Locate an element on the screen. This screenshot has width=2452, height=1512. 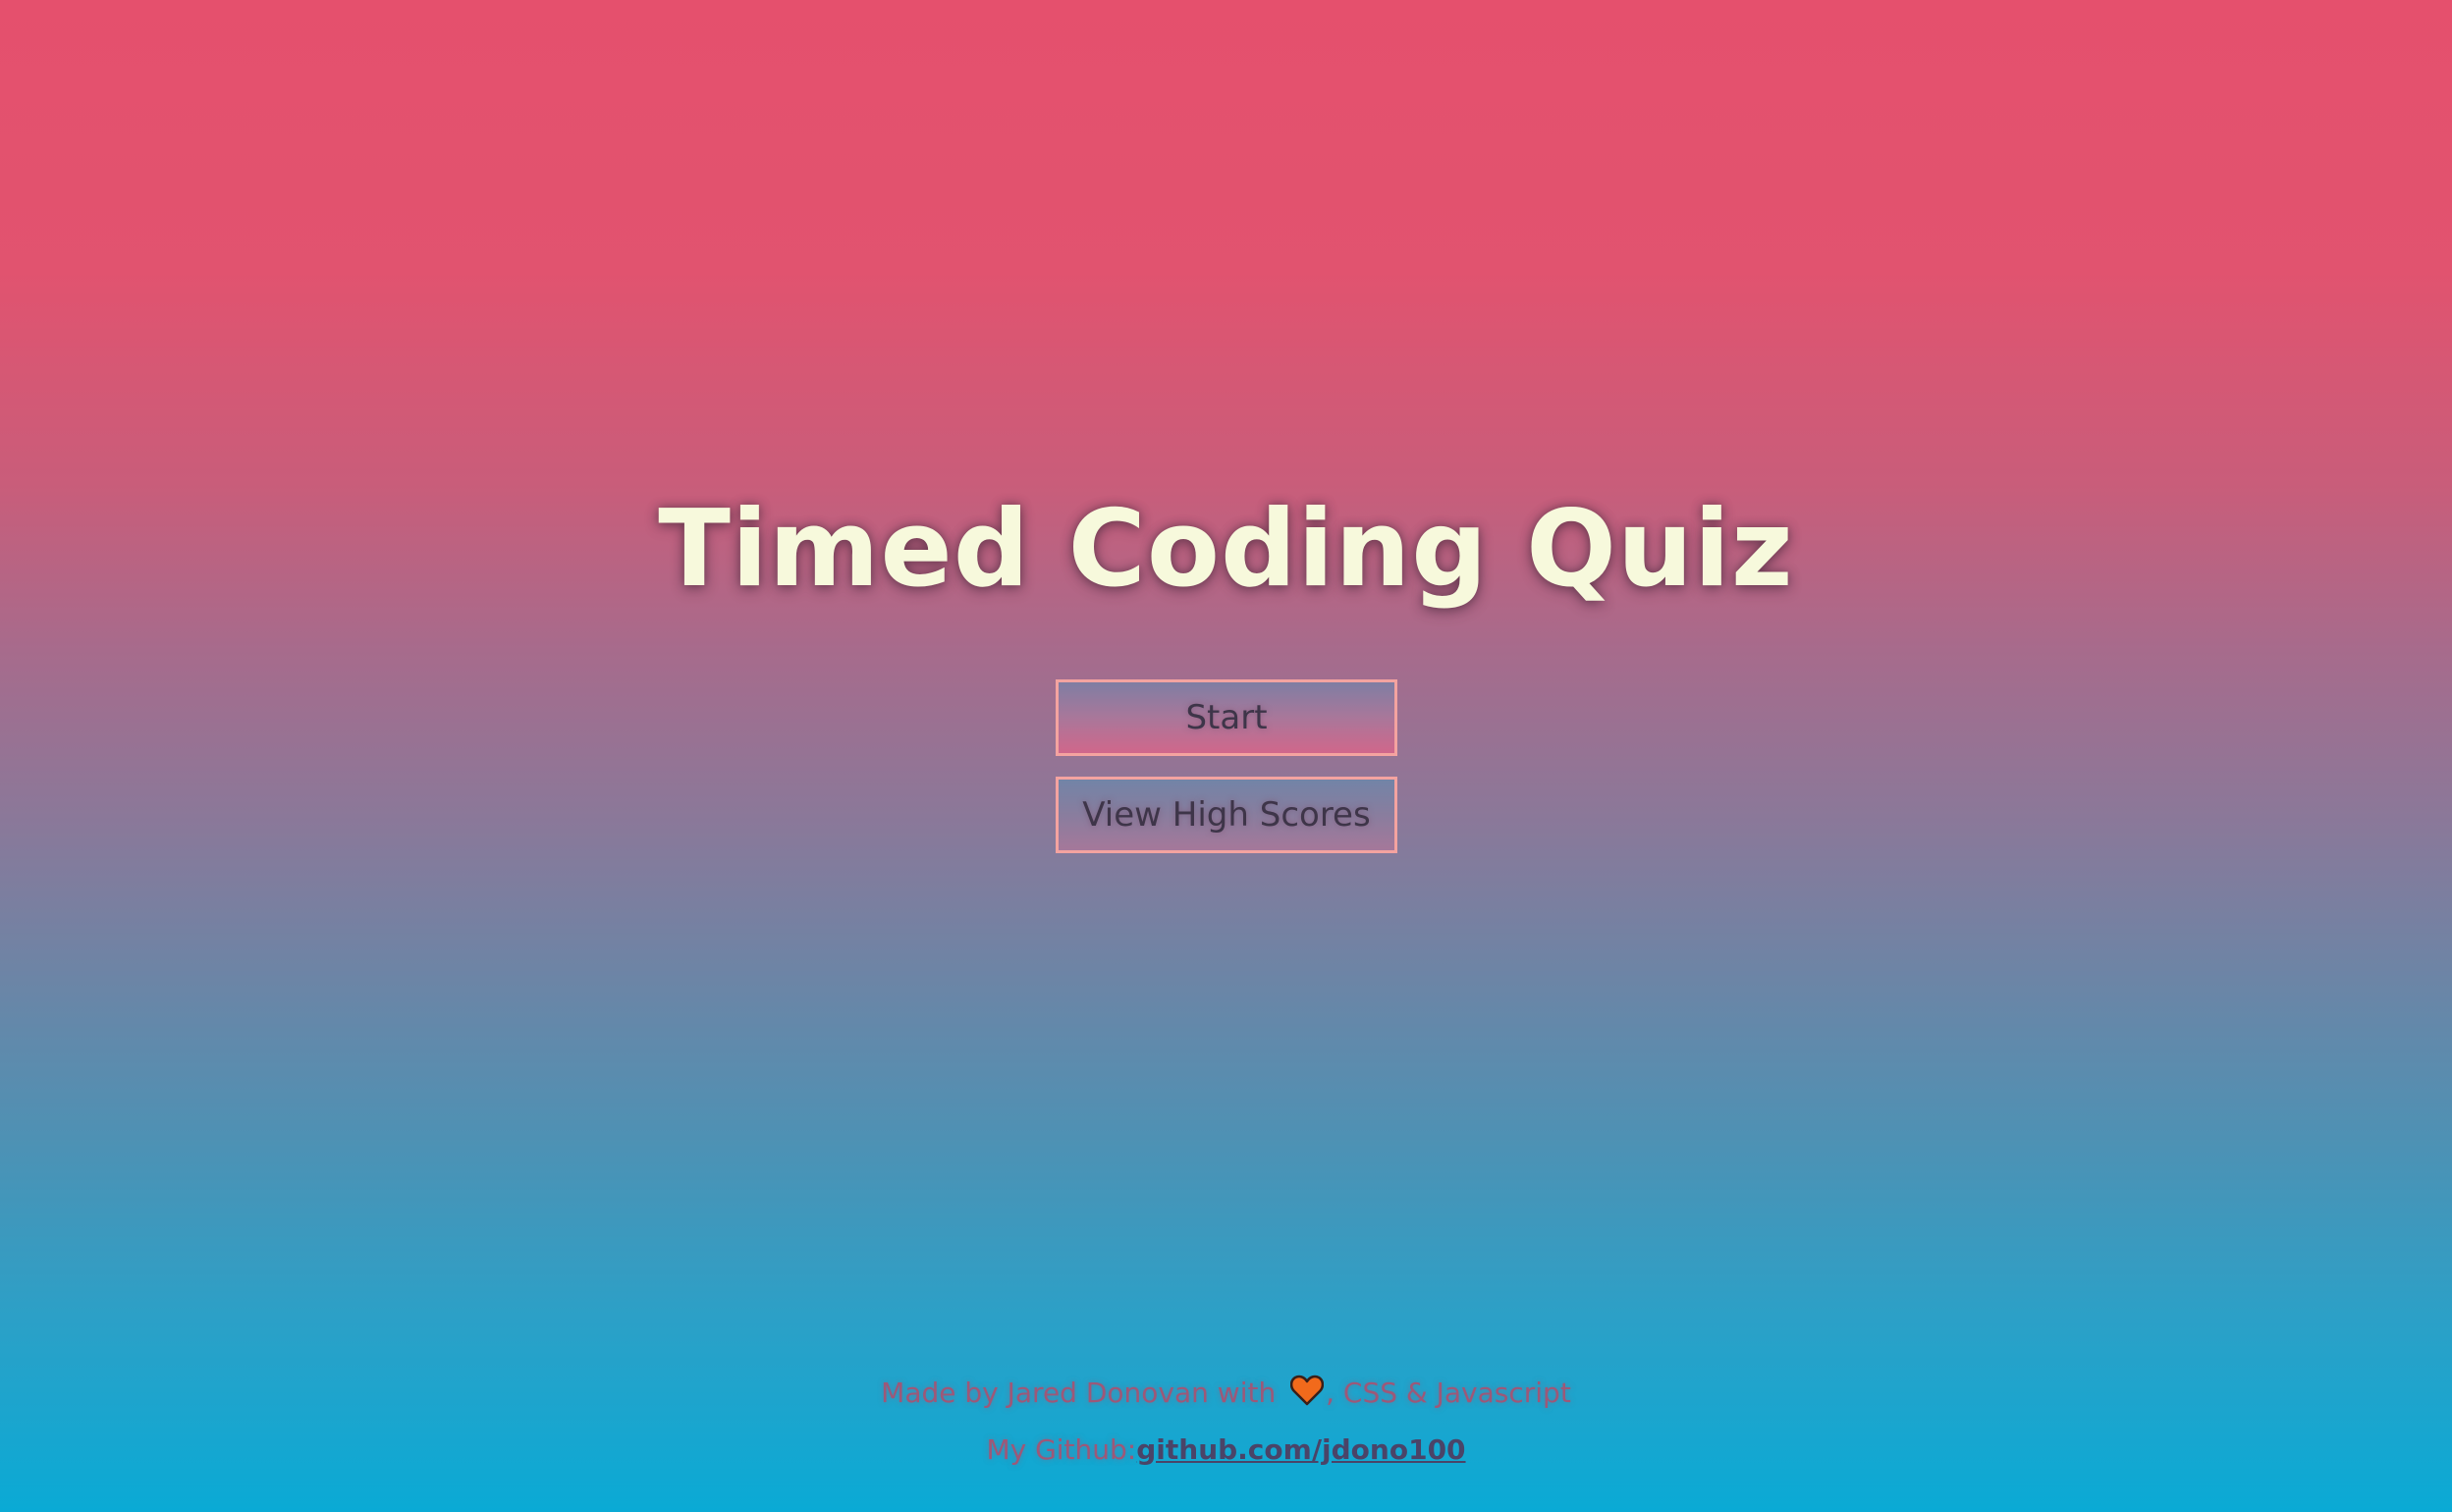
github-link: github.com/jdono100 is located at coordinates (1300, 1449).